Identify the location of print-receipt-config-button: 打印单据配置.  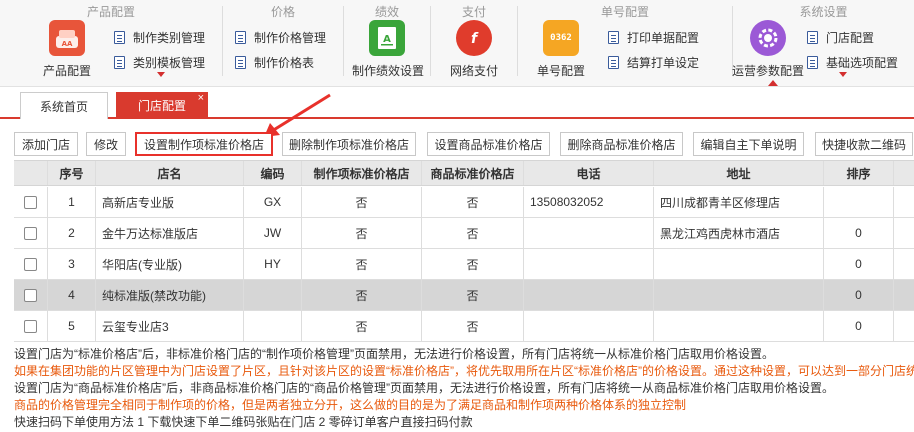
(653, 37).